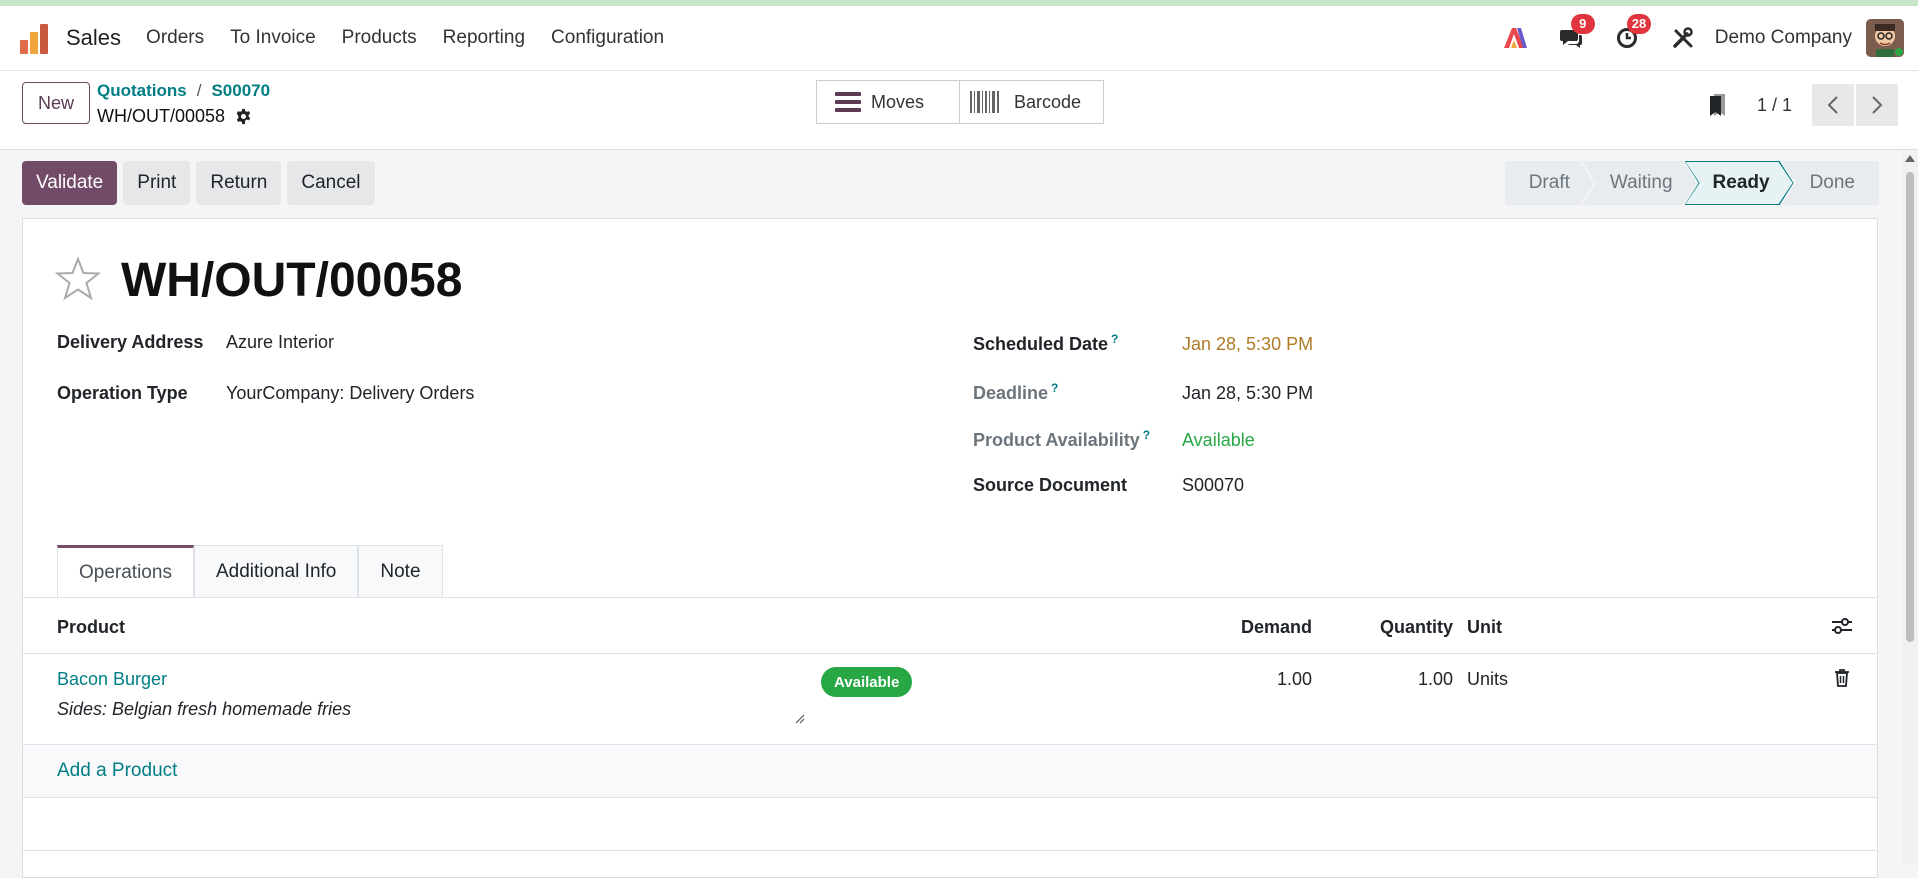  I want to click on status-stages: Draft Waiting Ready Done, so click(1692, 183).